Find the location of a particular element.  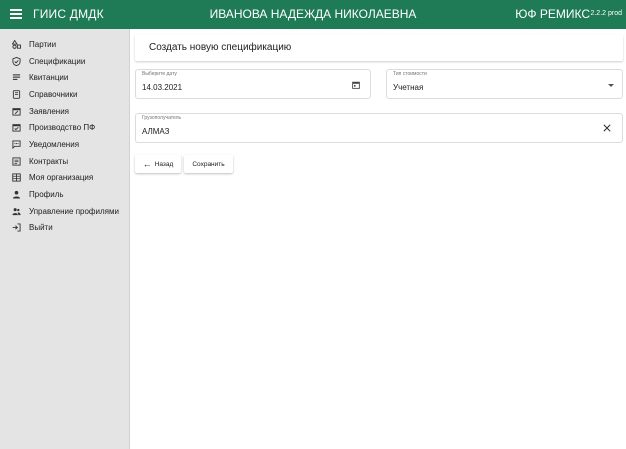

sidebar-item-label: Производство ПФ is located at coordinates (62, 128).